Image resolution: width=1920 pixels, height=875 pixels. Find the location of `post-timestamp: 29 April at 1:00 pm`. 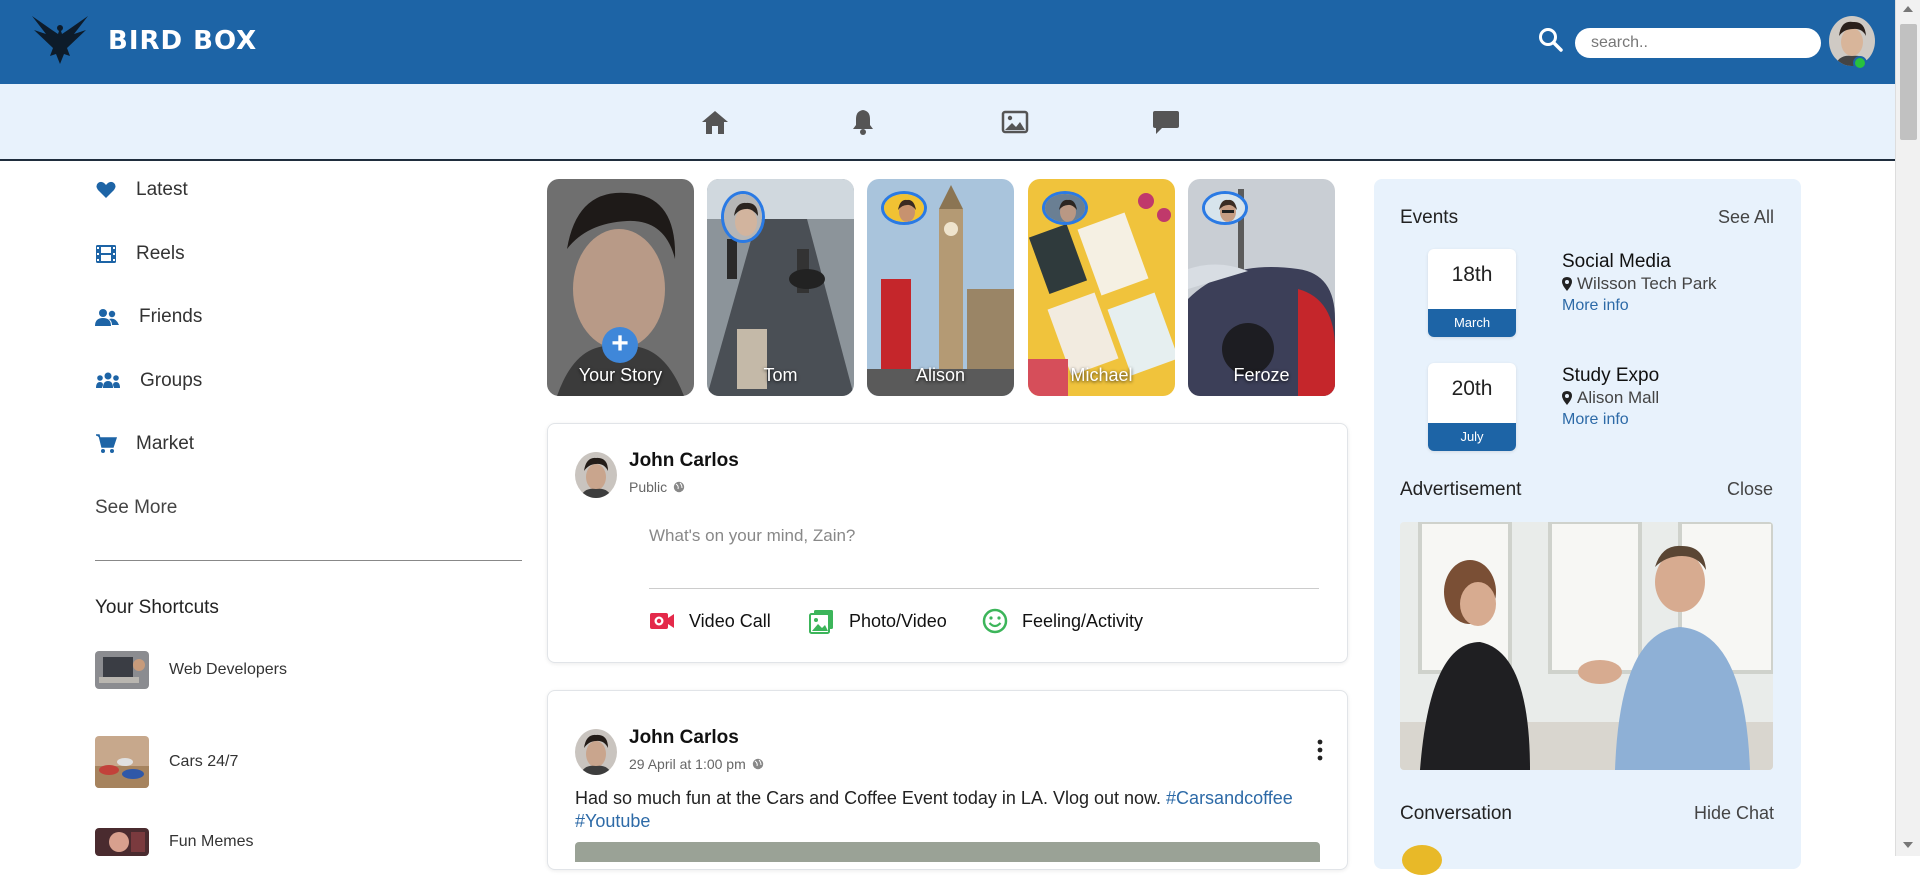

post-timestamp: 29 April at 1:00 pm is located at coordinates (687, 764).